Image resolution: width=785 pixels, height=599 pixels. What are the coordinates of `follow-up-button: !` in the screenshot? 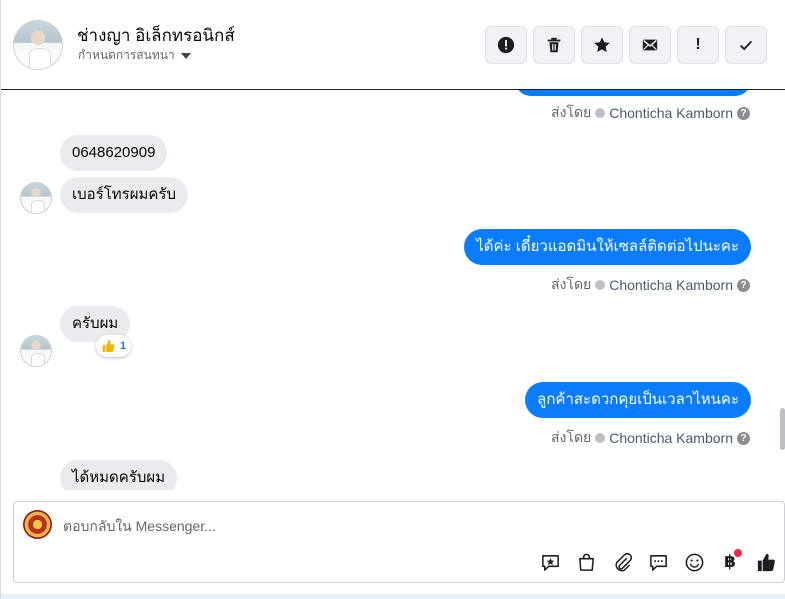 It's located at (698, 45).